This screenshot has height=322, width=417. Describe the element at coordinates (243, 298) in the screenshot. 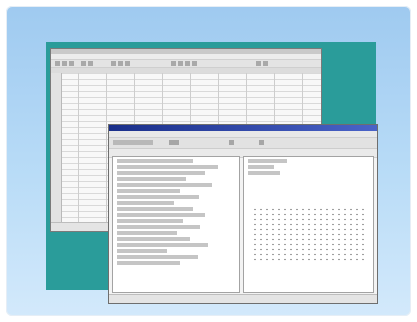

I see `analysis-statusbar` at that location.